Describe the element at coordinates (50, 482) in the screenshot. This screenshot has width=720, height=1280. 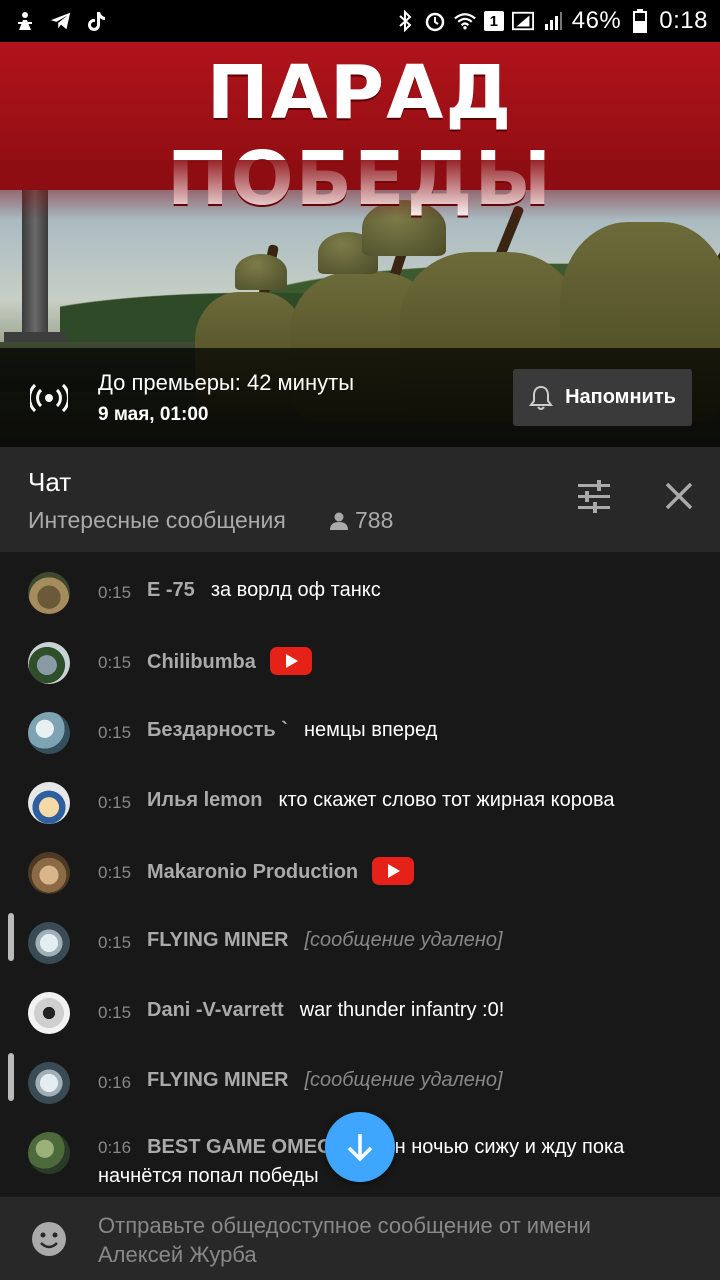
I see `chat-title: Чат` at that location.